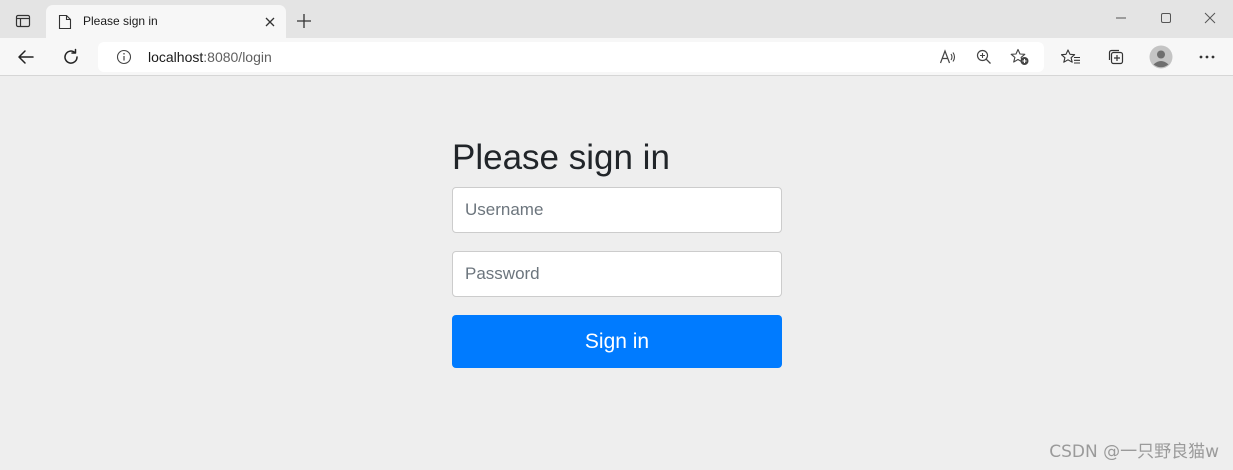  I want to click on window-close-icon, so click(1210, 18).